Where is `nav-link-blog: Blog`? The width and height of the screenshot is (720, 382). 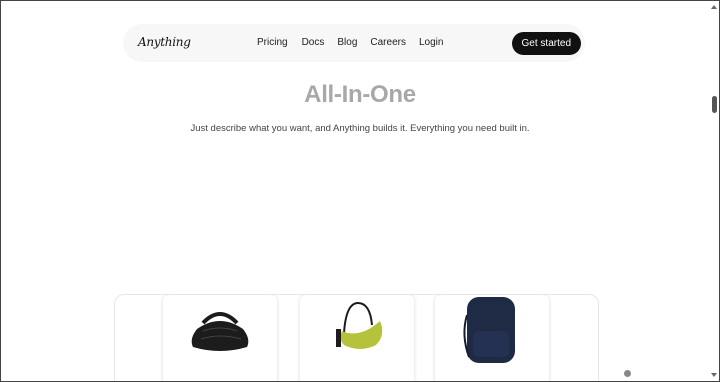 nav-link-blog: Blog is located at coordinates (347, 42).